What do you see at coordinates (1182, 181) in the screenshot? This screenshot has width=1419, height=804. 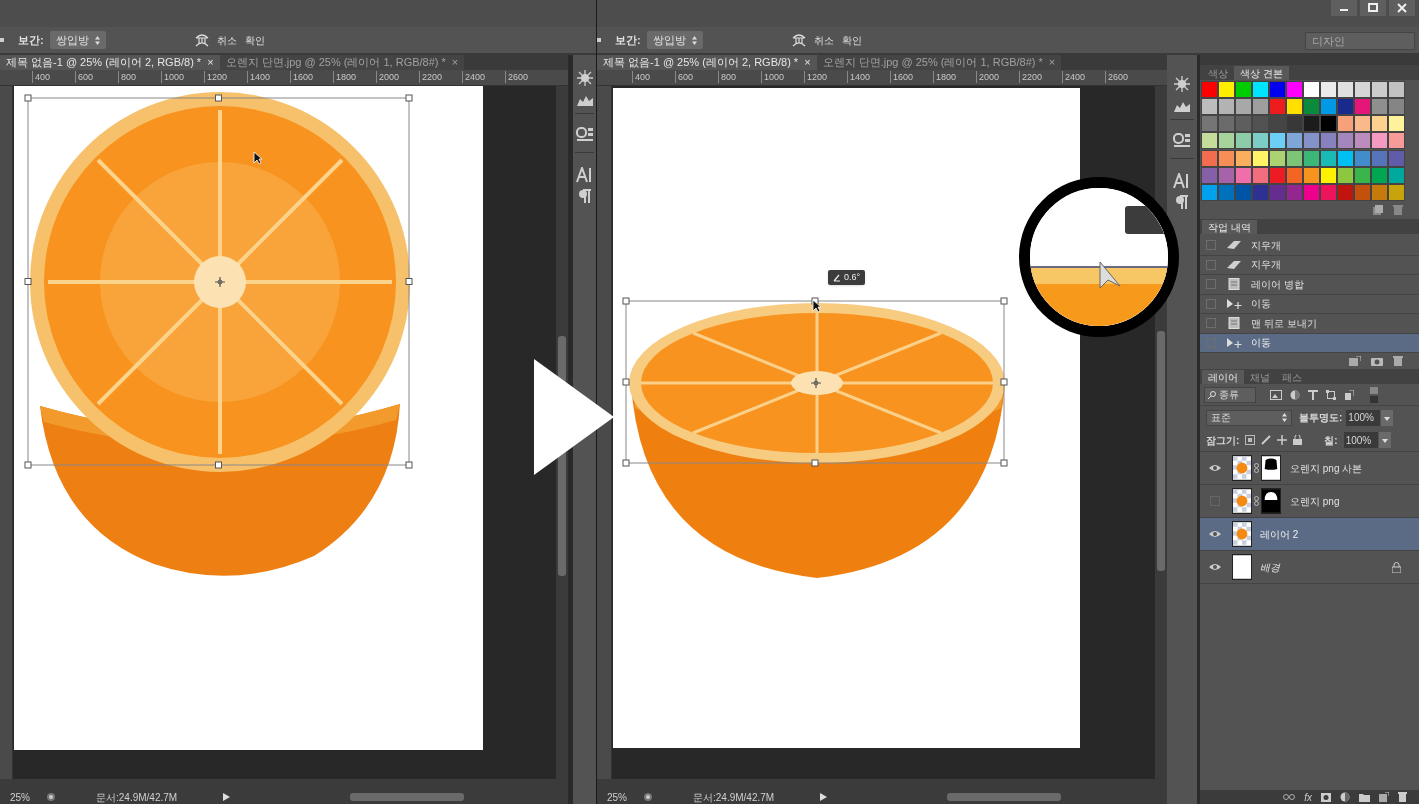 I see `character-icon` at bounding box center [1182, 181].